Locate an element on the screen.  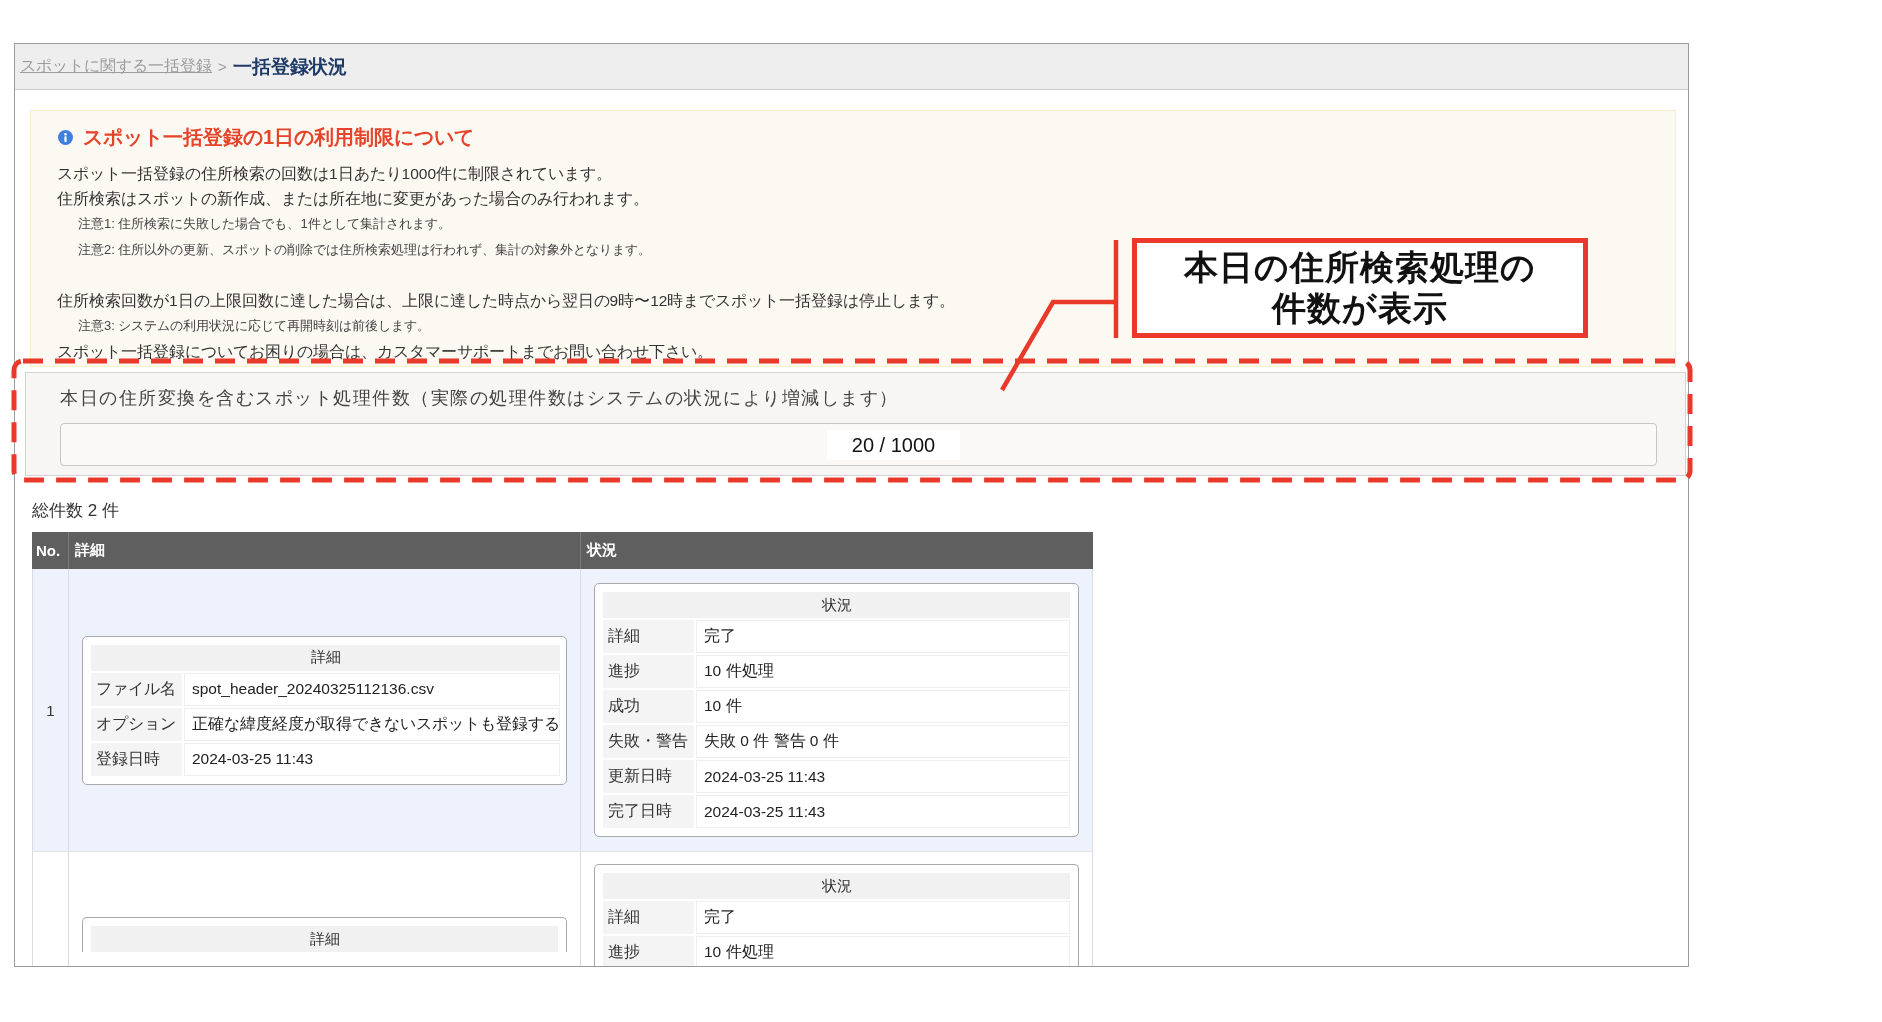
column-header: 詳細 is located at coordinates (324, 550).